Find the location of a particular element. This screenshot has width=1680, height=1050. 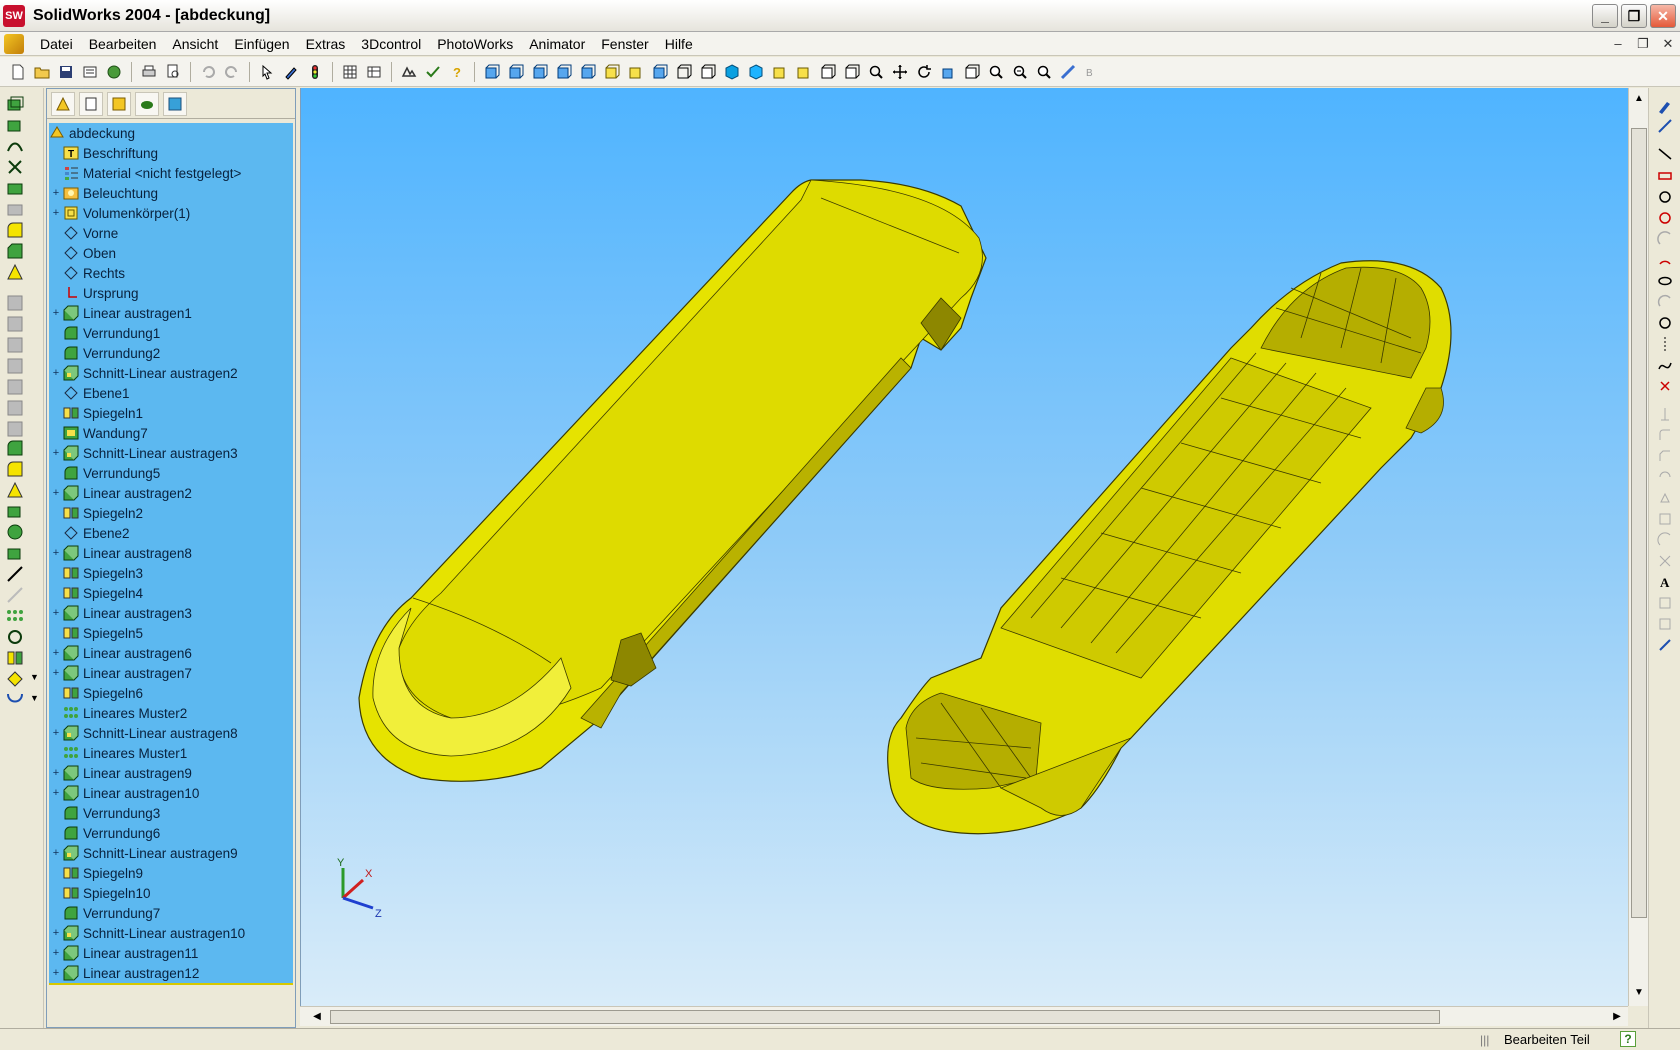

rib-icon is located at coordinates (15, 272).